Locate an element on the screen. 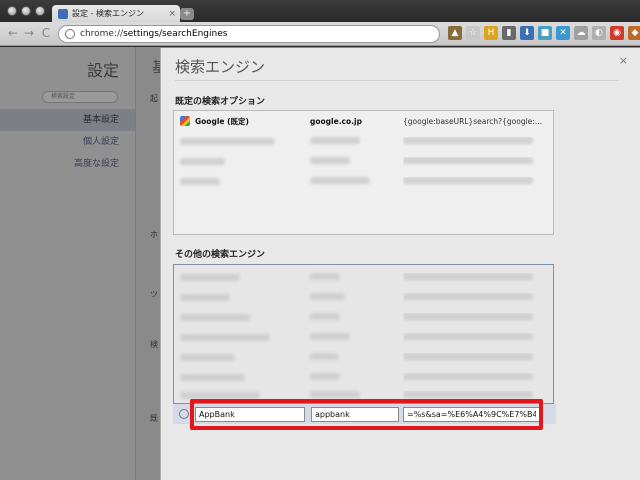 The width and height of the screenshot is (640, 480). star-icon: ☆ is located at coordinates (473, 33).